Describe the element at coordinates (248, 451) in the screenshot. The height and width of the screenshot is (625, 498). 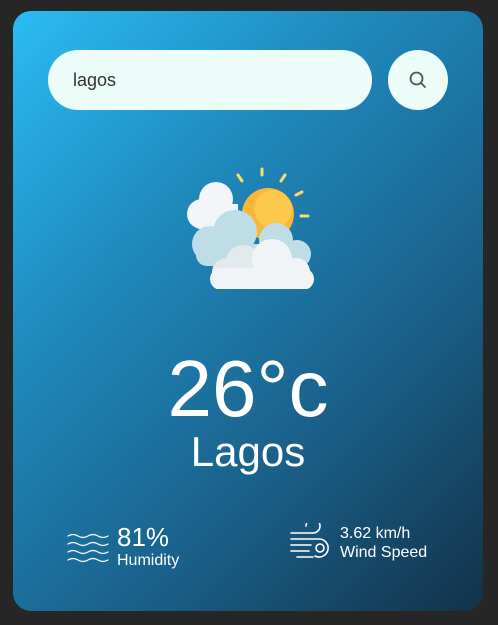
I see `city-name: Lagos` at that location.